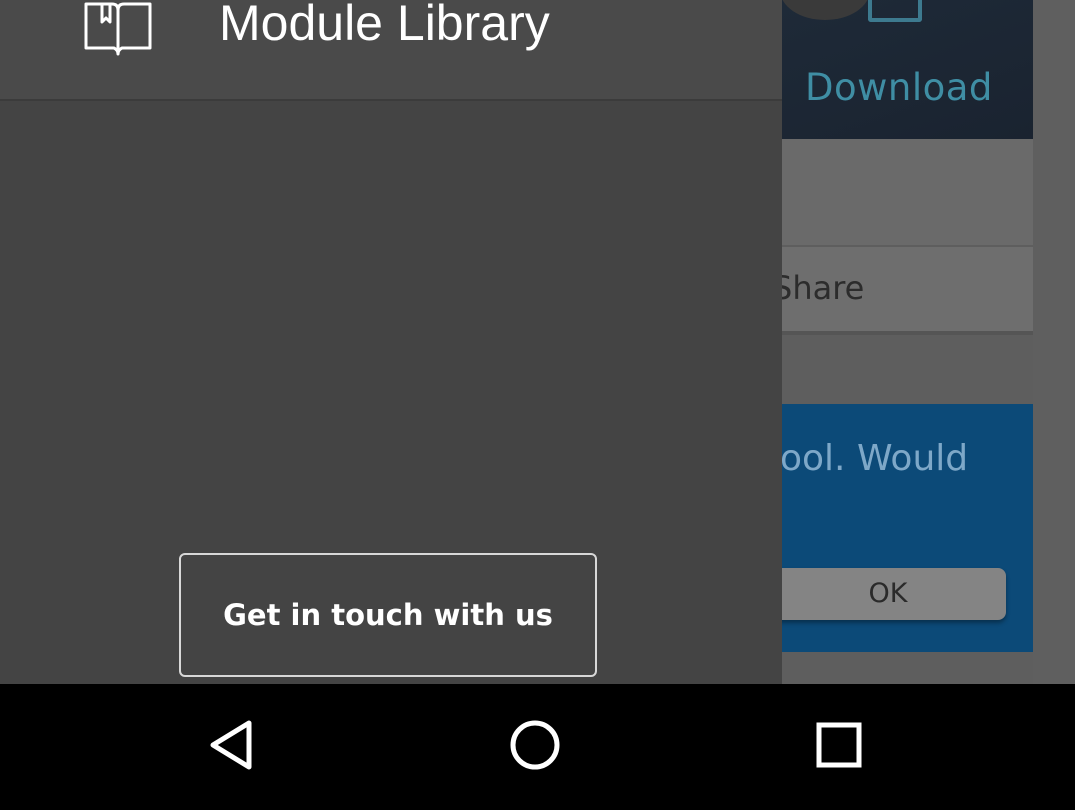  What do you see at coordinates (818, 288) in the screenshot?
I see `share-label: Share` at bounding box center [818, 288].